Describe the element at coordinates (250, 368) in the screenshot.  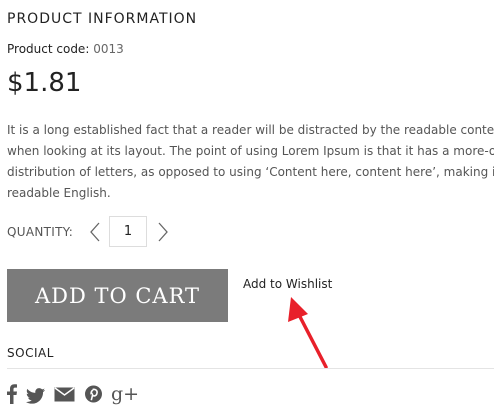
I see `divider` at that location.